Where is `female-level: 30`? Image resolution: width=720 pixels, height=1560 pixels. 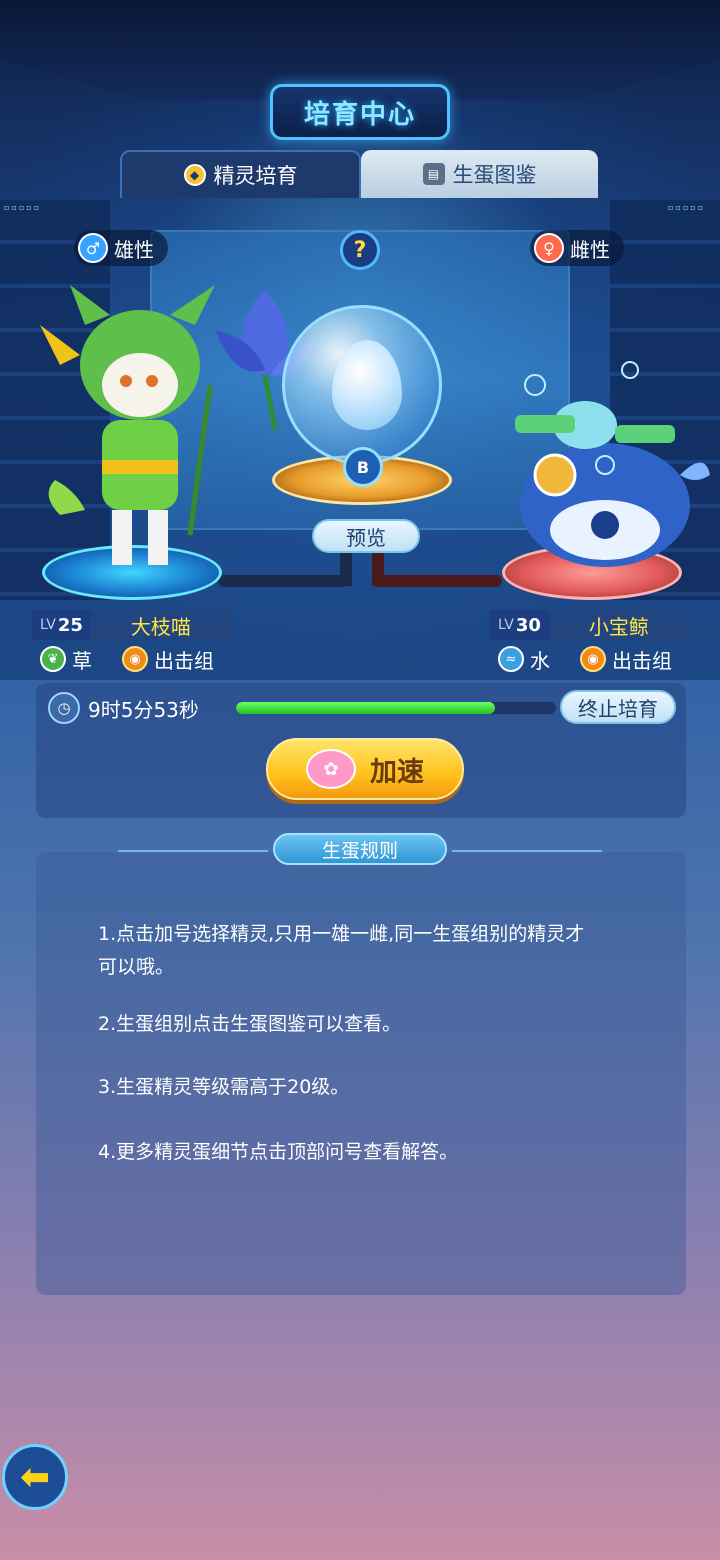
female-level: 30 is located at coordinates (528, 625).